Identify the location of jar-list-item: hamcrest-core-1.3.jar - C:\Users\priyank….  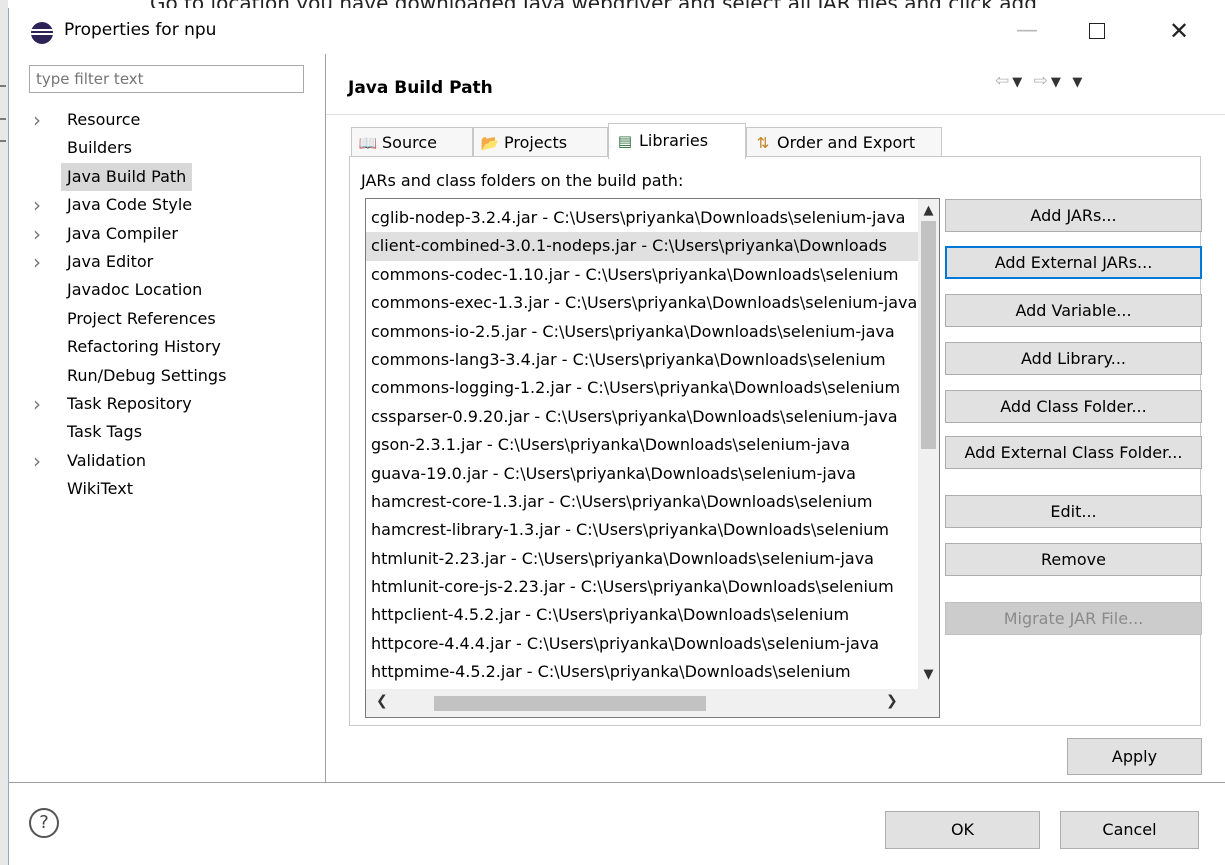
(642, 502).